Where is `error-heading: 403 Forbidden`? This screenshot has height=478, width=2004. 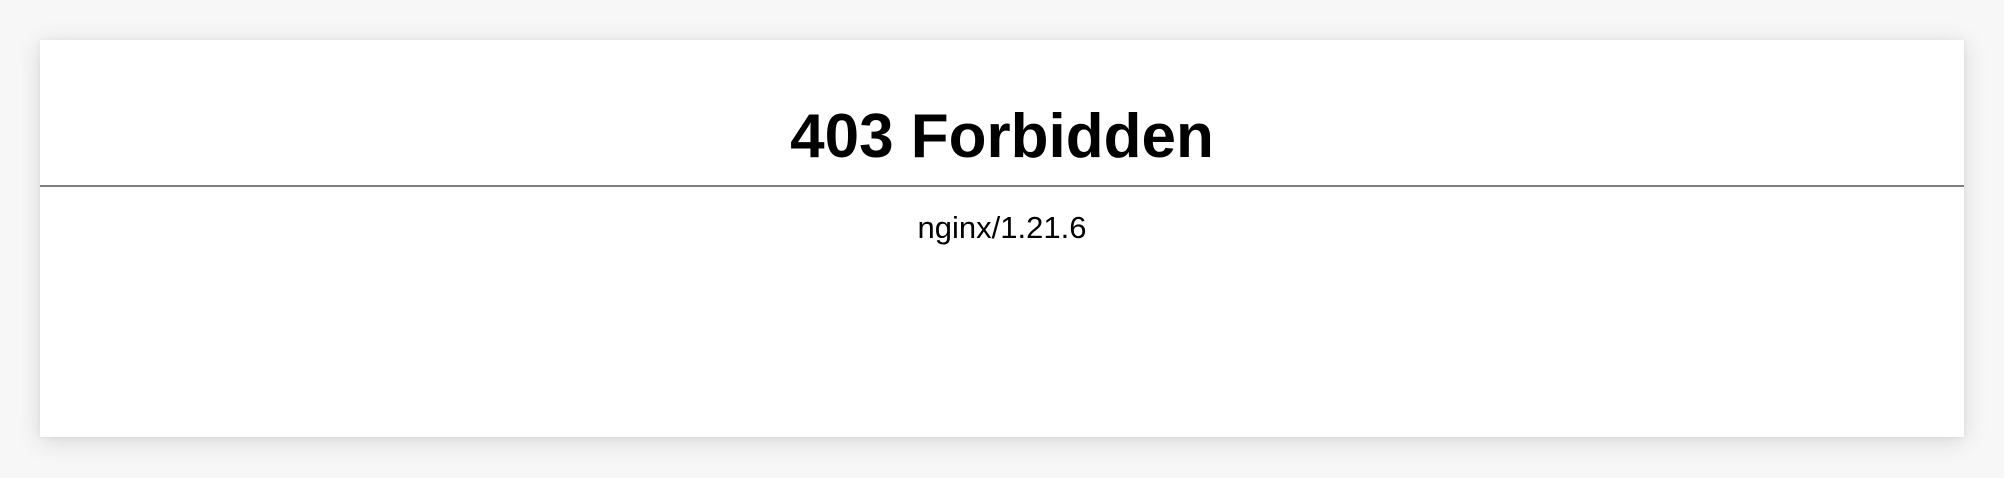 error-heading: 403 Forbidden is located at coordinates (1002, 136).